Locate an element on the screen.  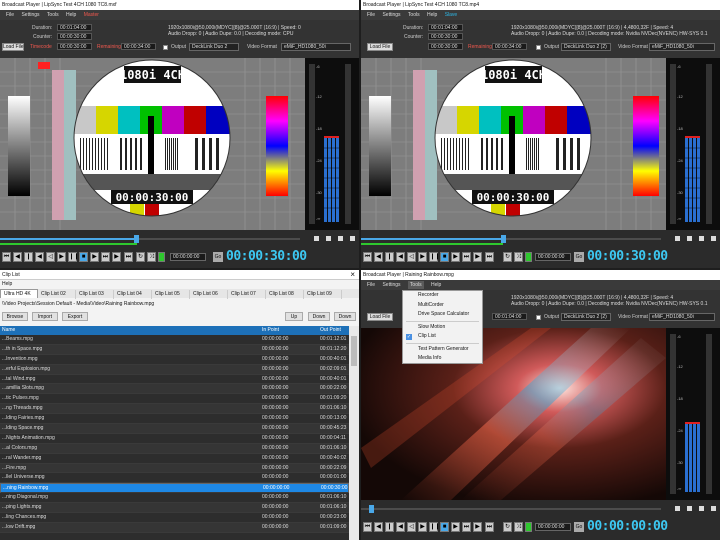
table-row: ...ping Lights.mpg 00:00:00:00 00:01:06:10 is located at coordinates (174, 508).